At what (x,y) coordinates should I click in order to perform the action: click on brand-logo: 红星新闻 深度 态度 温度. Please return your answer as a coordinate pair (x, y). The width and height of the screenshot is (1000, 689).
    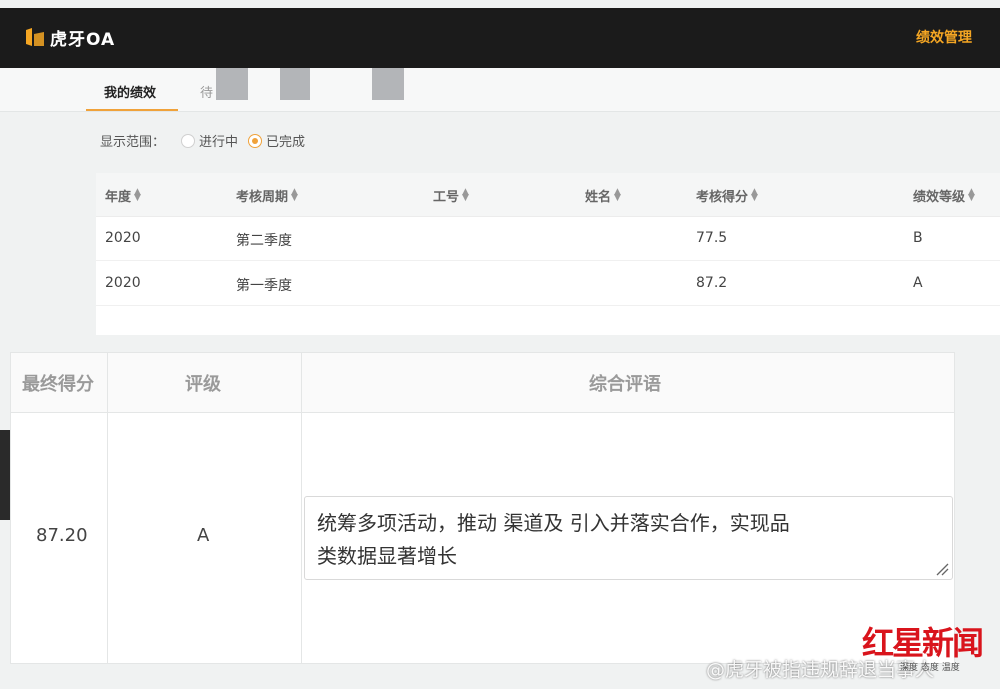
    Looking at the image, I should click on (923, 645).